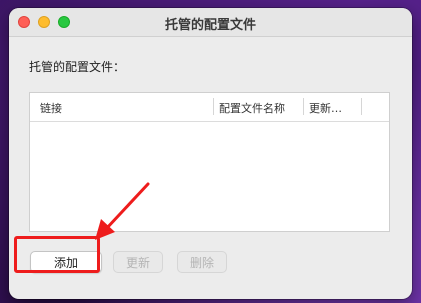 Image resolution: width=421 pixels, height=303 pixels. Describe the element at coordinates (51, 108) in the screenshot. I see `column-header-link: 链接` at that location.